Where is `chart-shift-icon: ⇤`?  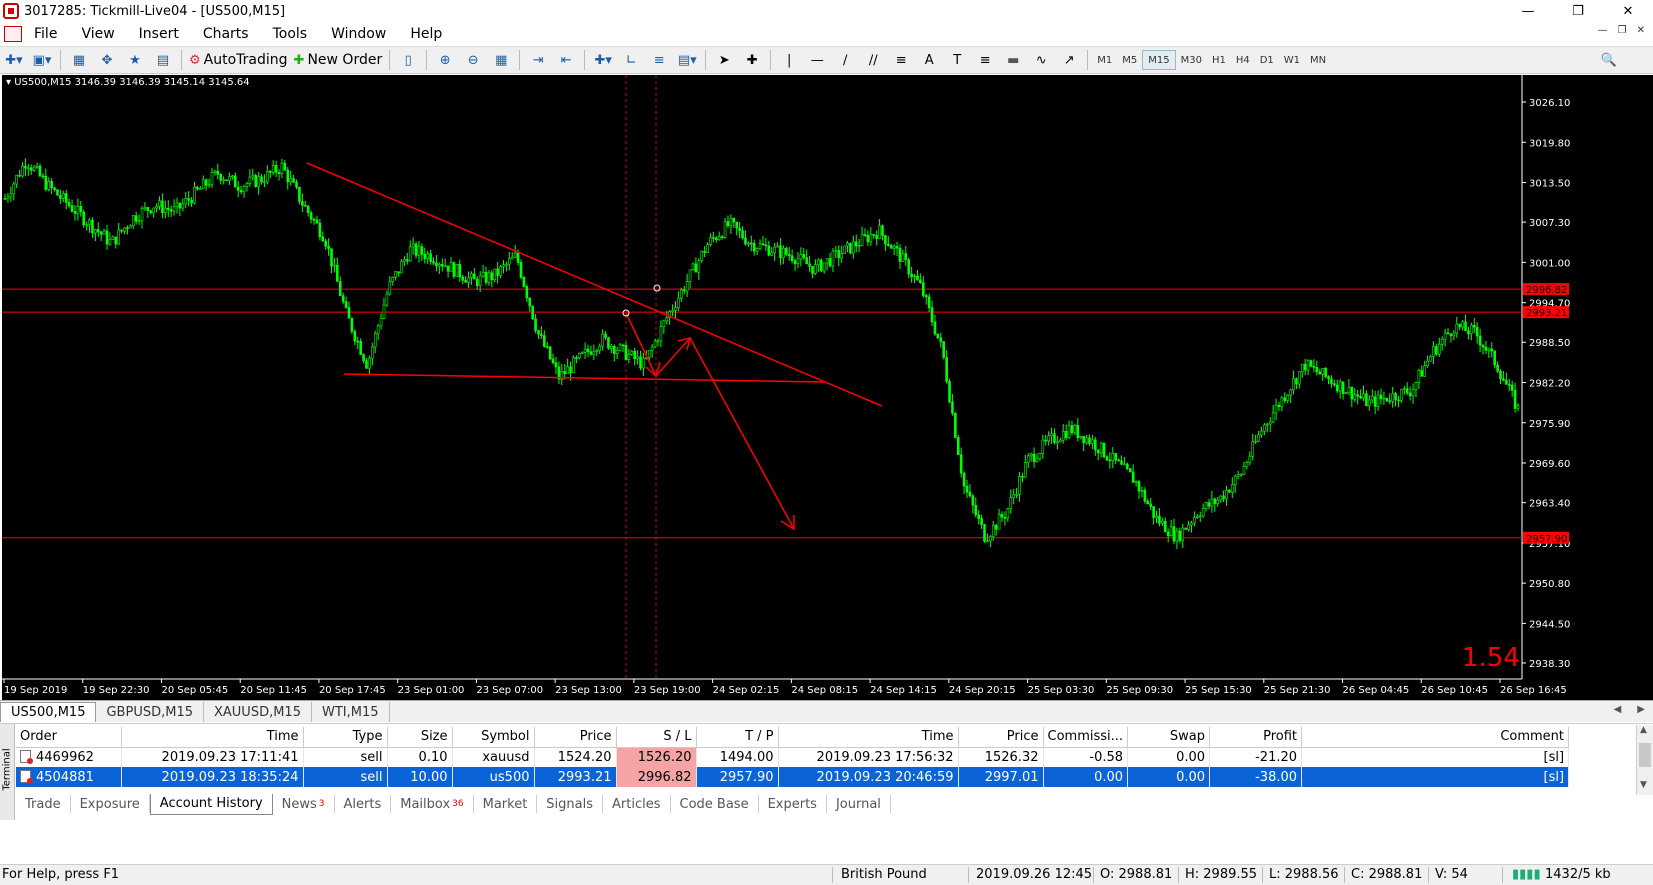
chart-shift-icon: ⇤ is located at coordinates (566, 60).